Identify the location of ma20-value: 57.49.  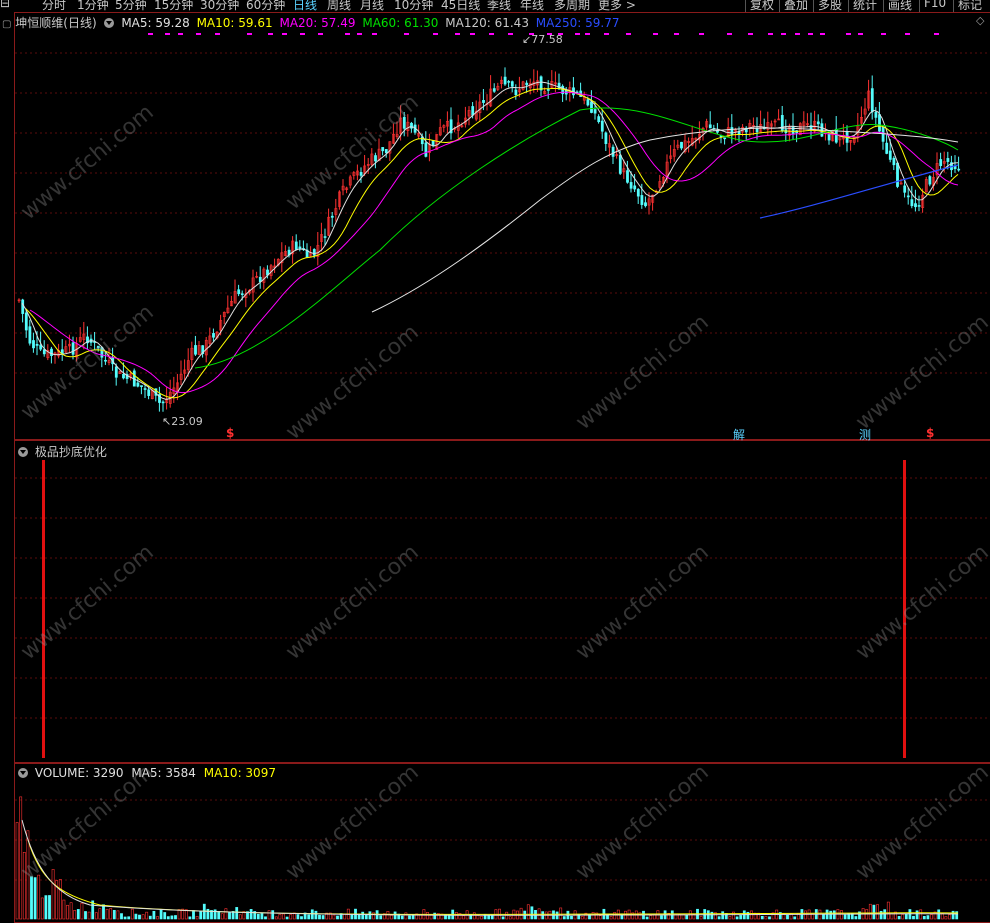
(338, 23).